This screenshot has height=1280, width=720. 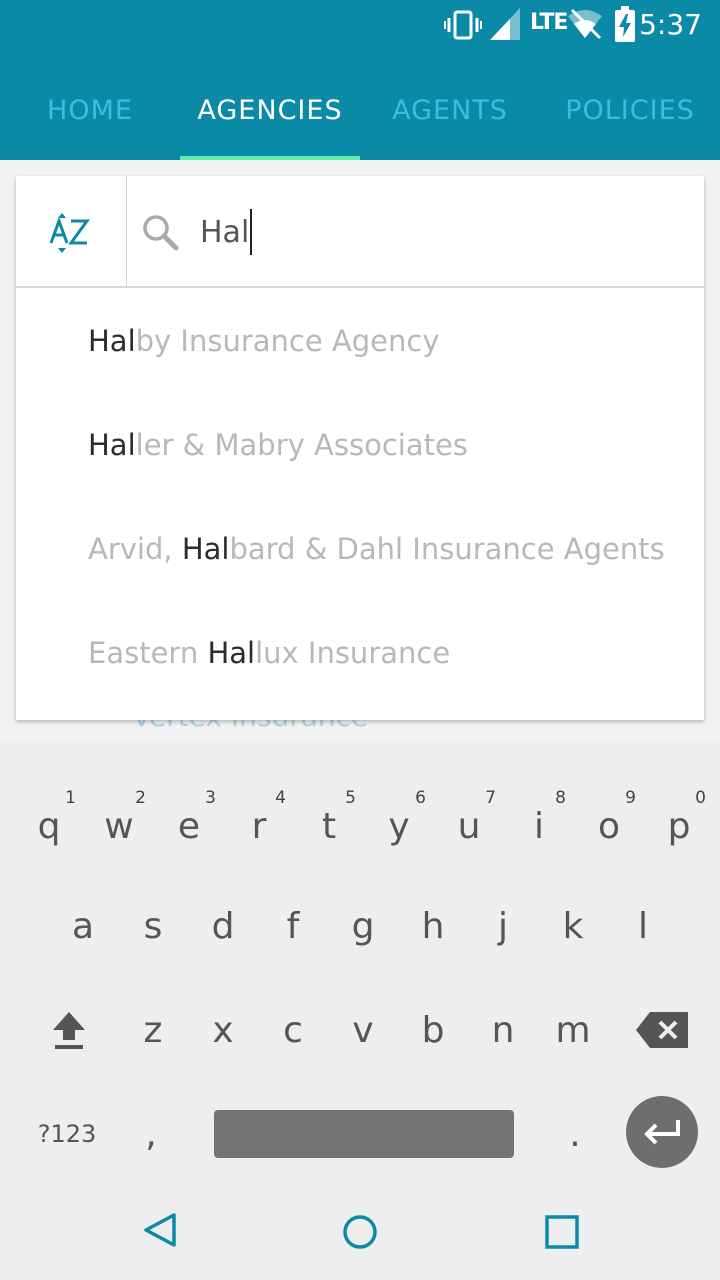 What do you see at coordinates (575, 1134) in the screenshot?
I see `period-key: .` at bounding box center [575, 1134].